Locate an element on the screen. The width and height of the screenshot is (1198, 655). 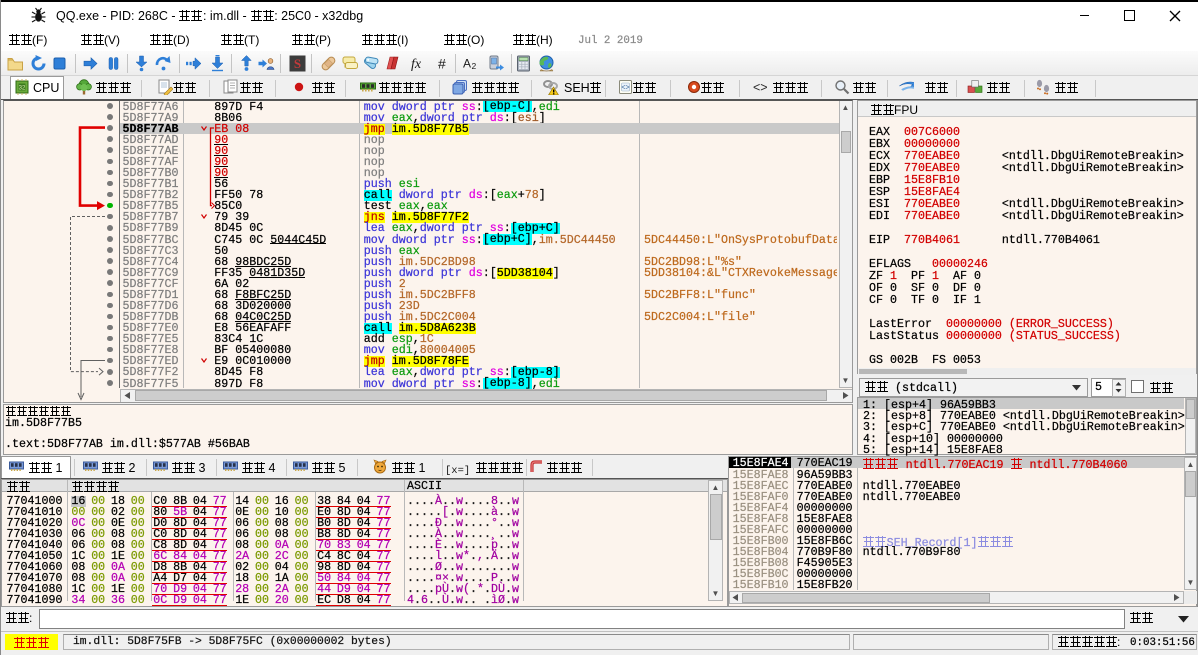
svg-text: A is located at coordinates (467, 64).